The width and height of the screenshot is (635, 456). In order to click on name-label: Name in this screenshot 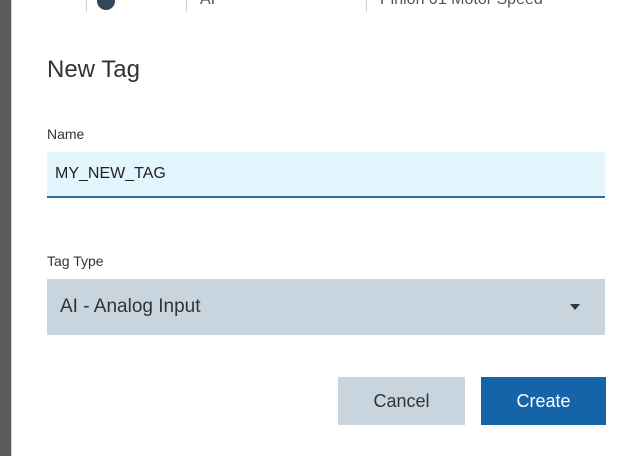, I will do `click(66, 134)`.